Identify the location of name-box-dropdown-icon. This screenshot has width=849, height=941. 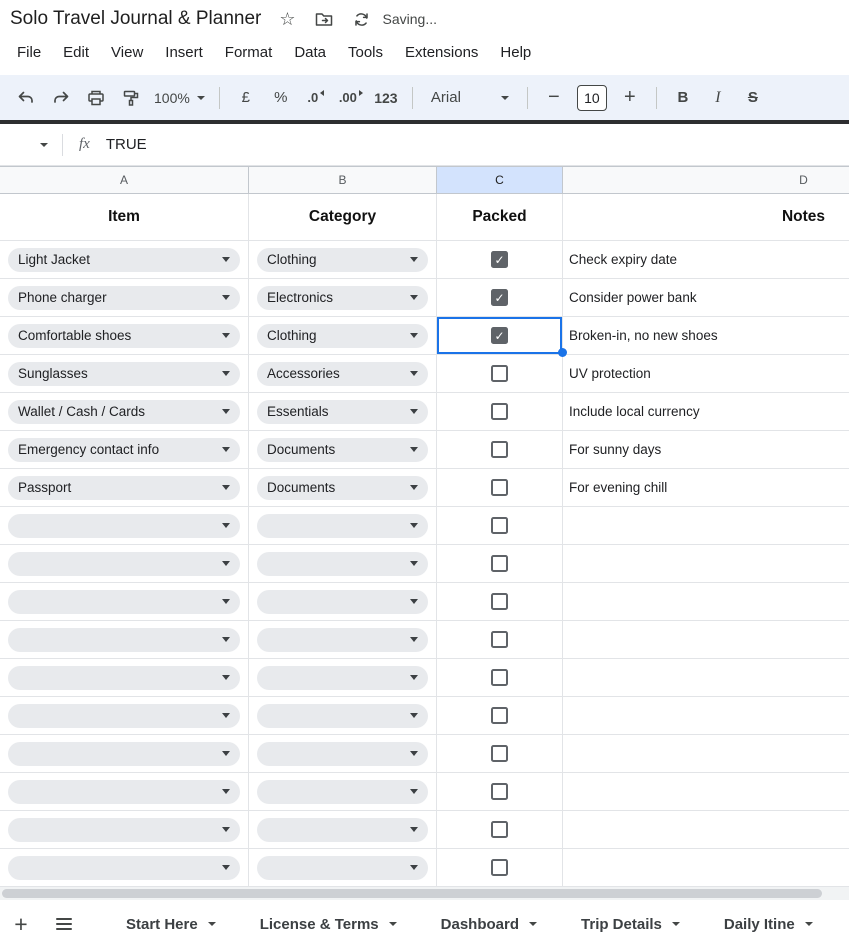
(44, 144).